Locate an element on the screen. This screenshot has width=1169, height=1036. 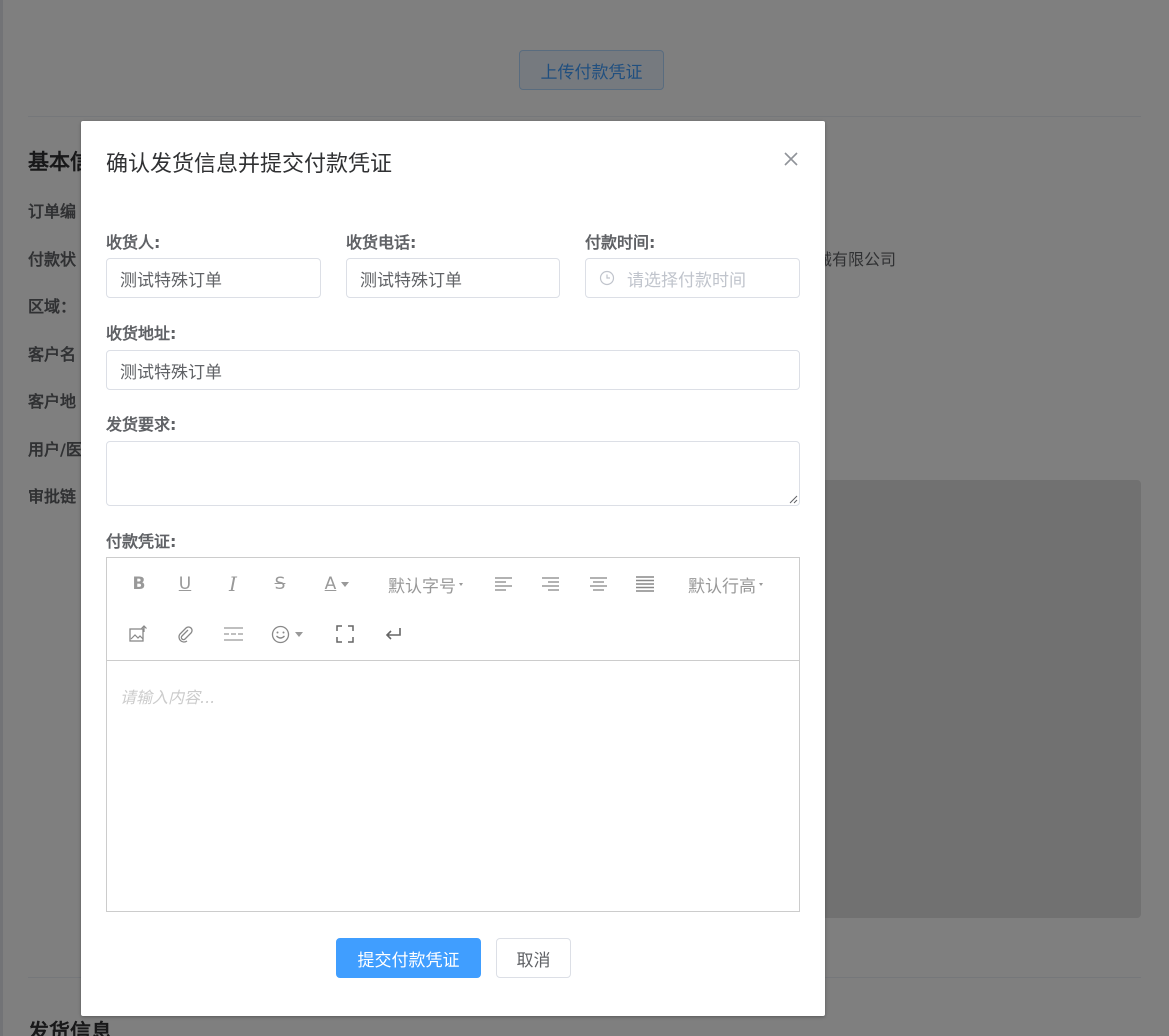
strikethrough-icon: S is located at coordinates (280, 584).